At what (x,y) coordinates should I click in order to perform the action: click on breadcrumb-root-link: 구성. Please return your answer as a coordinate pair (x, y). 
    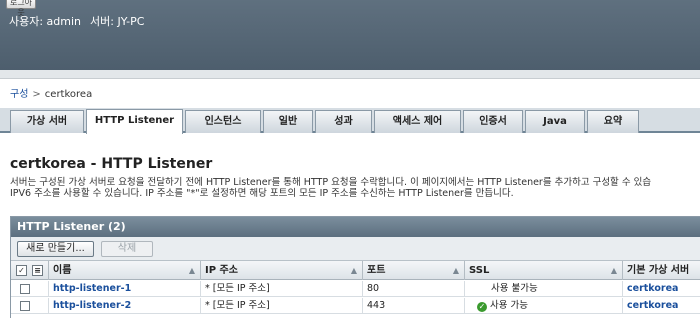
    Looking at the image, I should click on (19, 94).